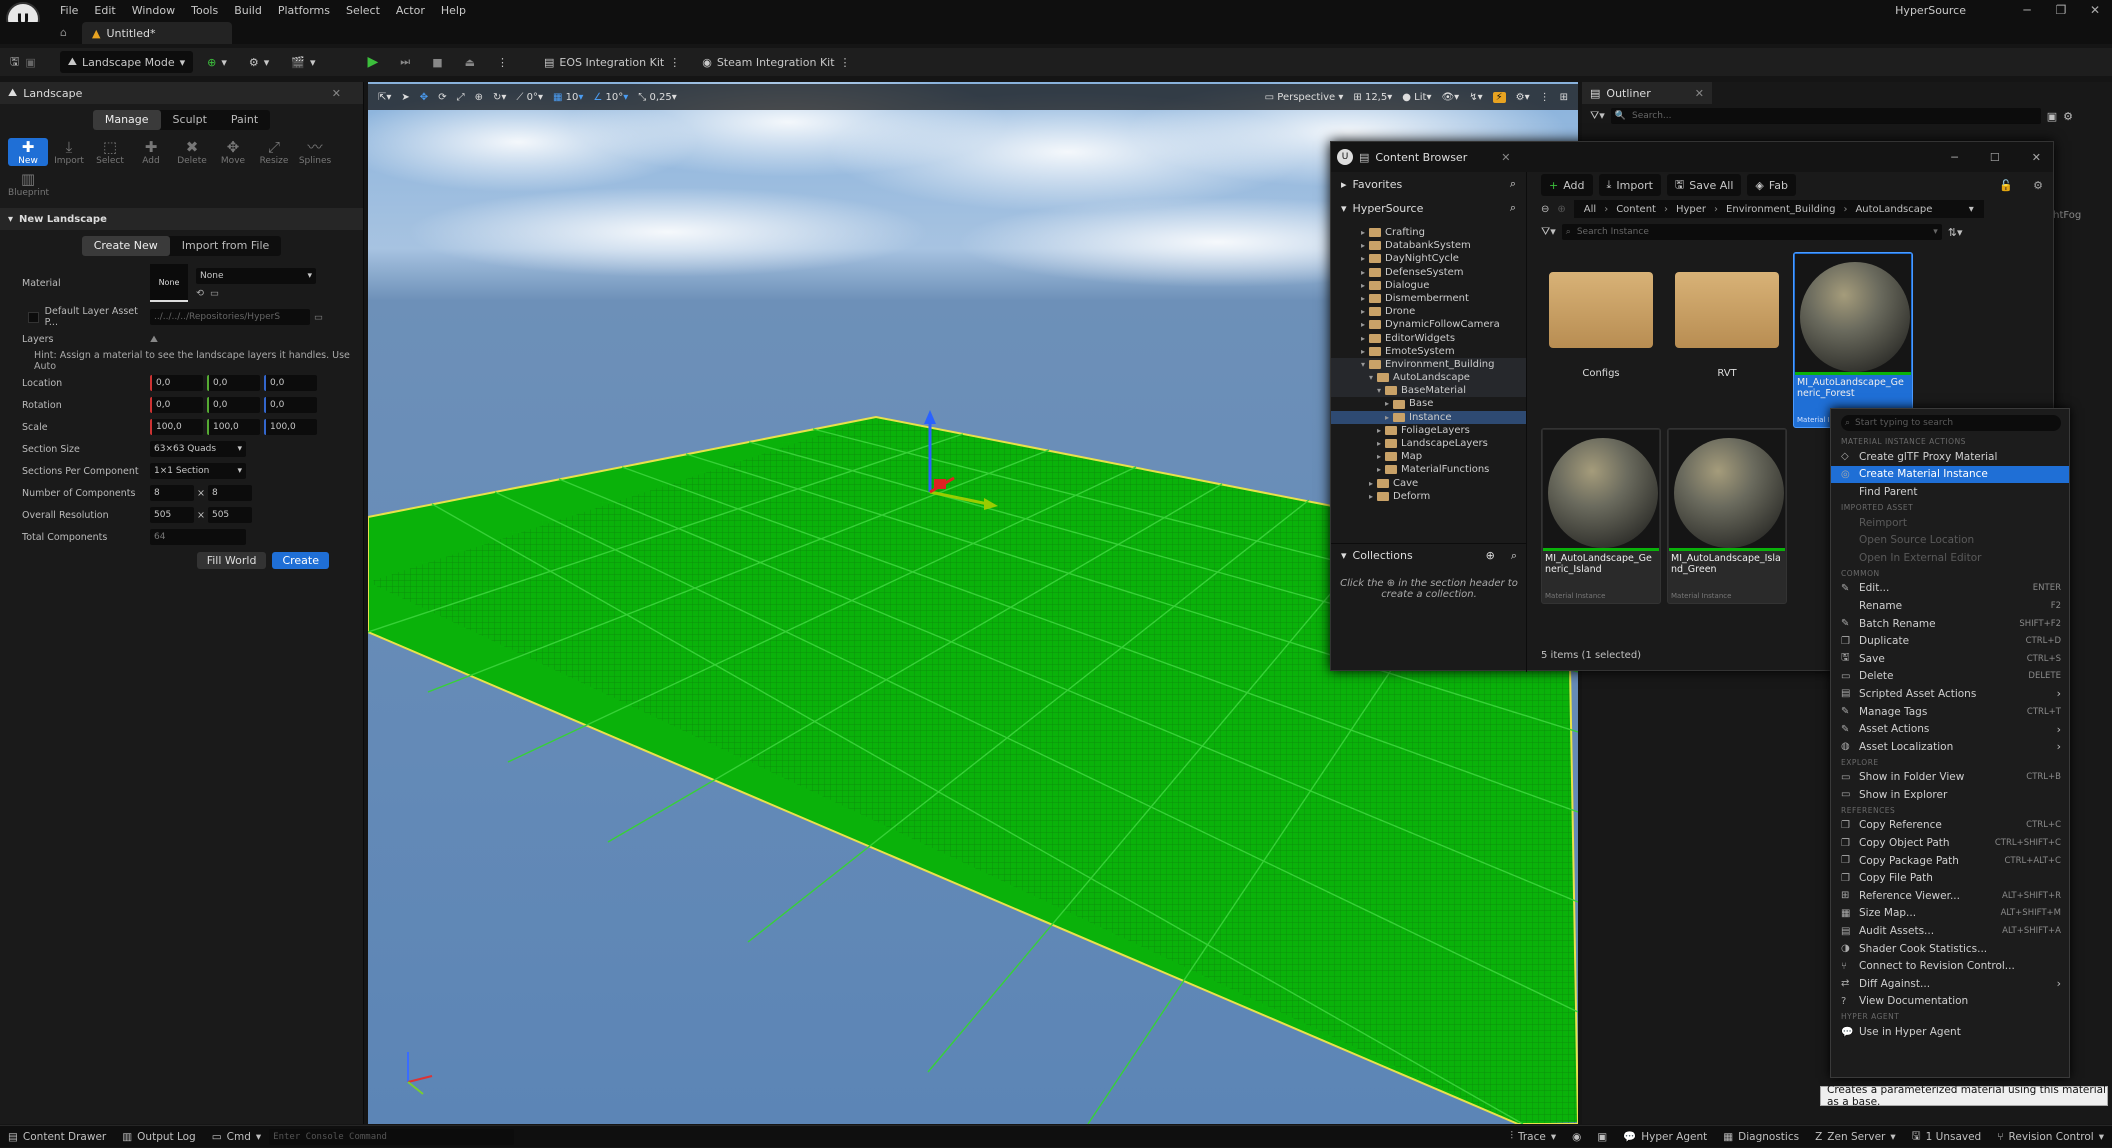 The width and height of the screenshot is (2112, 1148). Describe the element at coordinates (244, 120) in the screenshot. I see `mode-tab-paint: Paint` at that location.